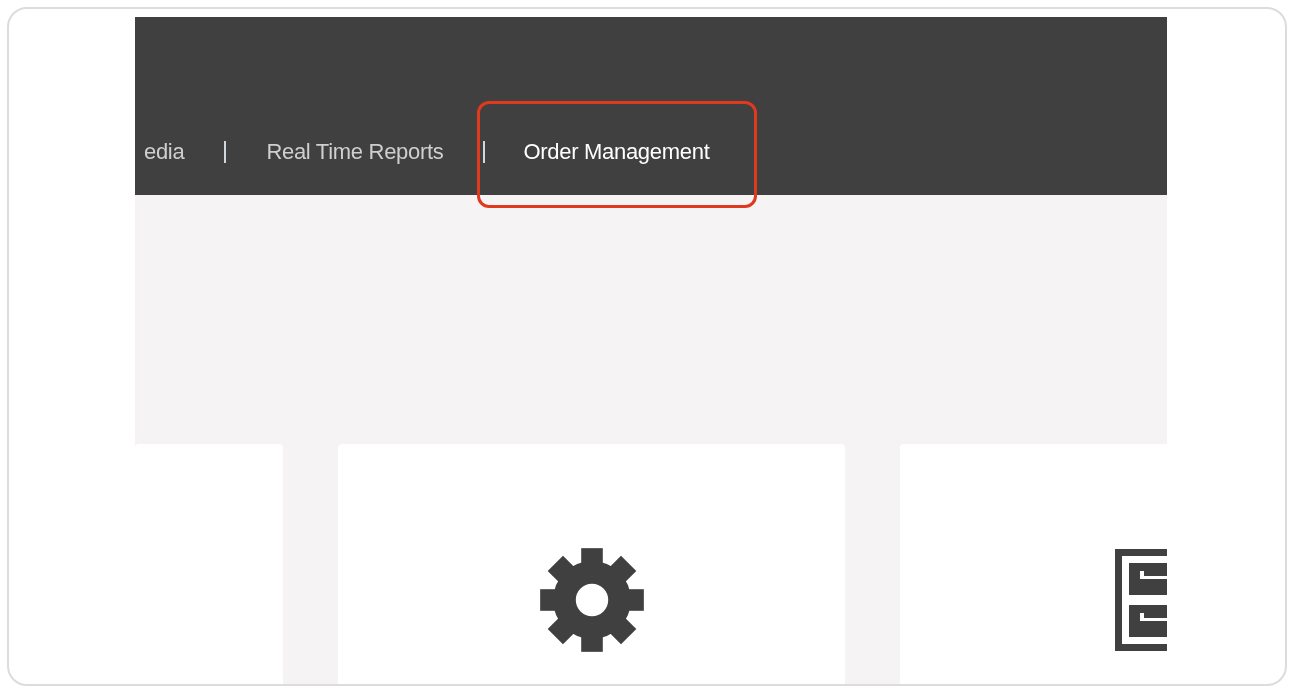 This screenshot has height=691, width=1294. I want to click on file-cabinet-icon, so click(1141, 600).